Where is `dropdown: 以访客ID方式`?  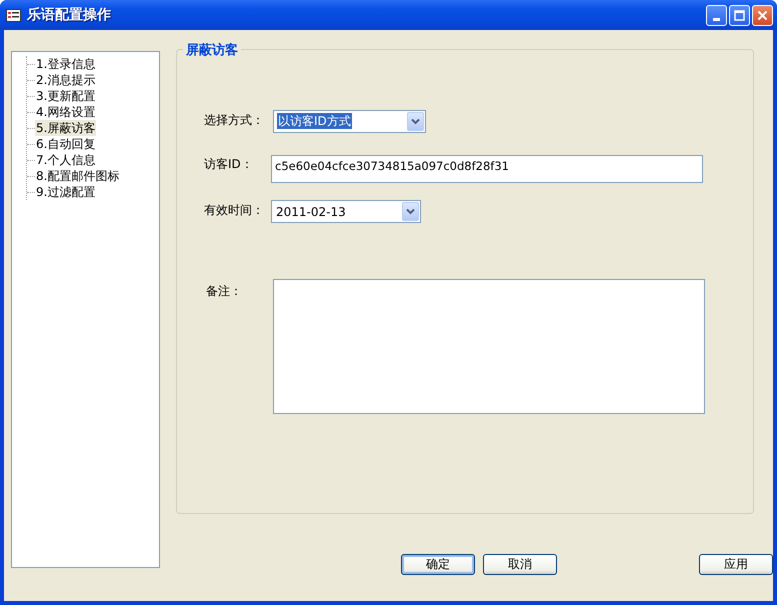 dropdown: 以访客ID方式 is located at coordinates (349, 121).